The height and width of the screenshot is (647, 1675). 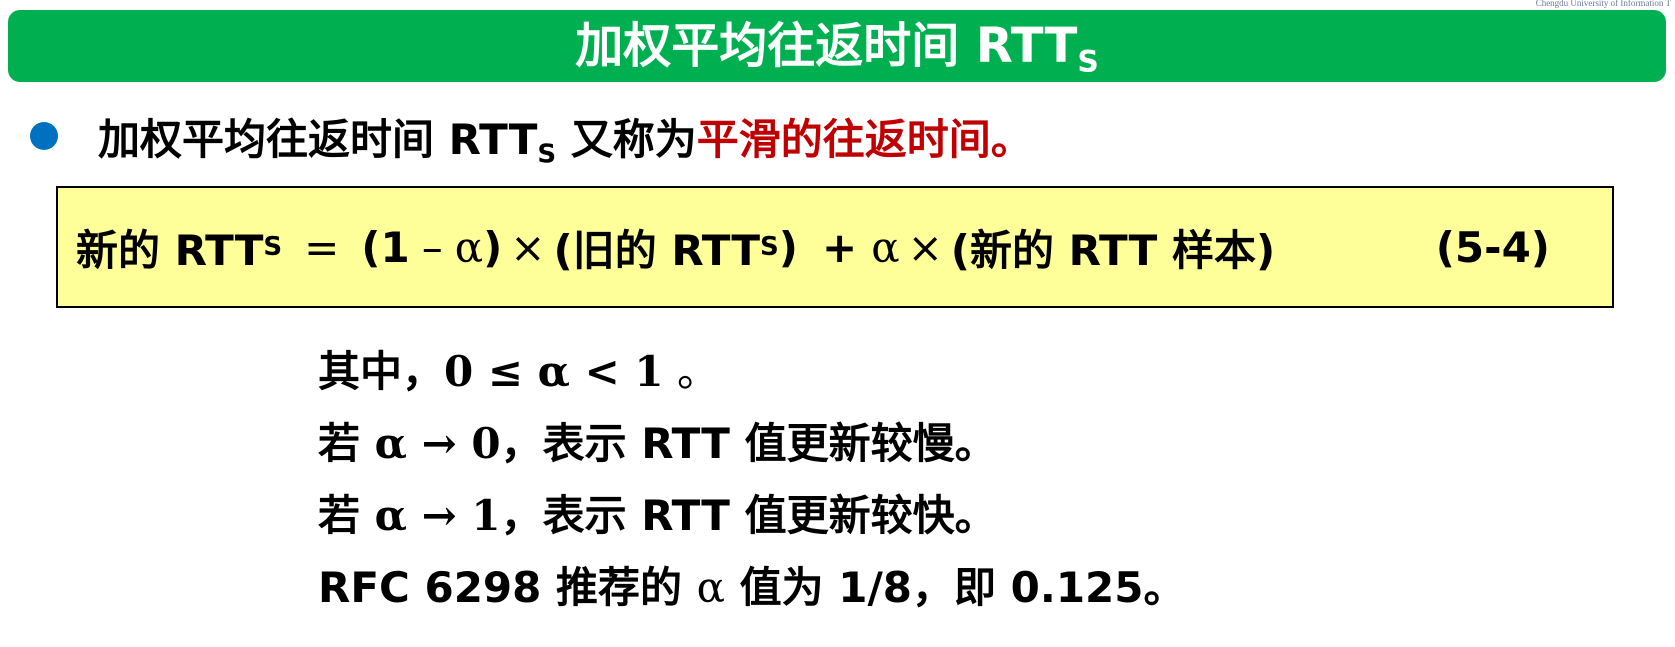 I want to click on note1-math: 0 ≤ α < 1, so click(x=554, y=371).